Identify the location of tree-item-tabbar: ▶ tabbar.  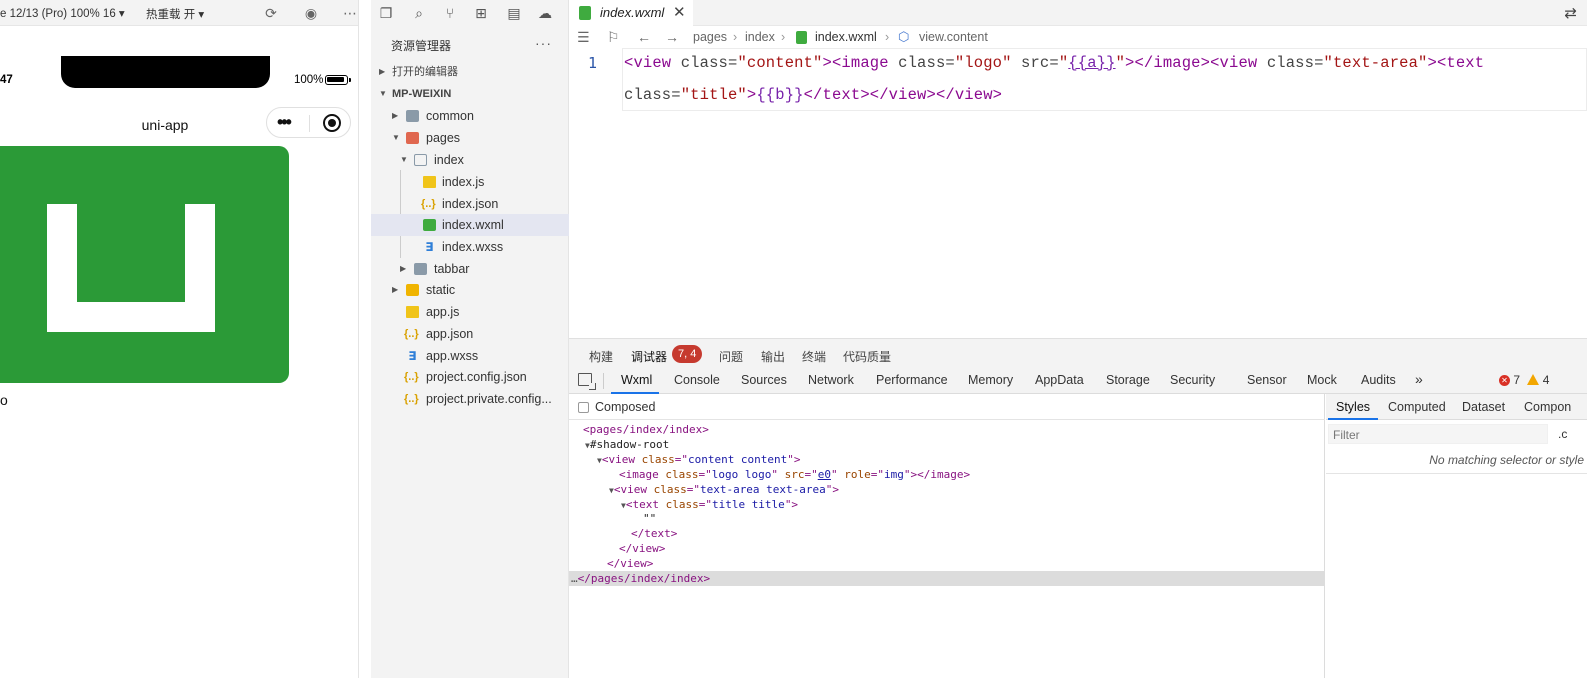
(470, 269).